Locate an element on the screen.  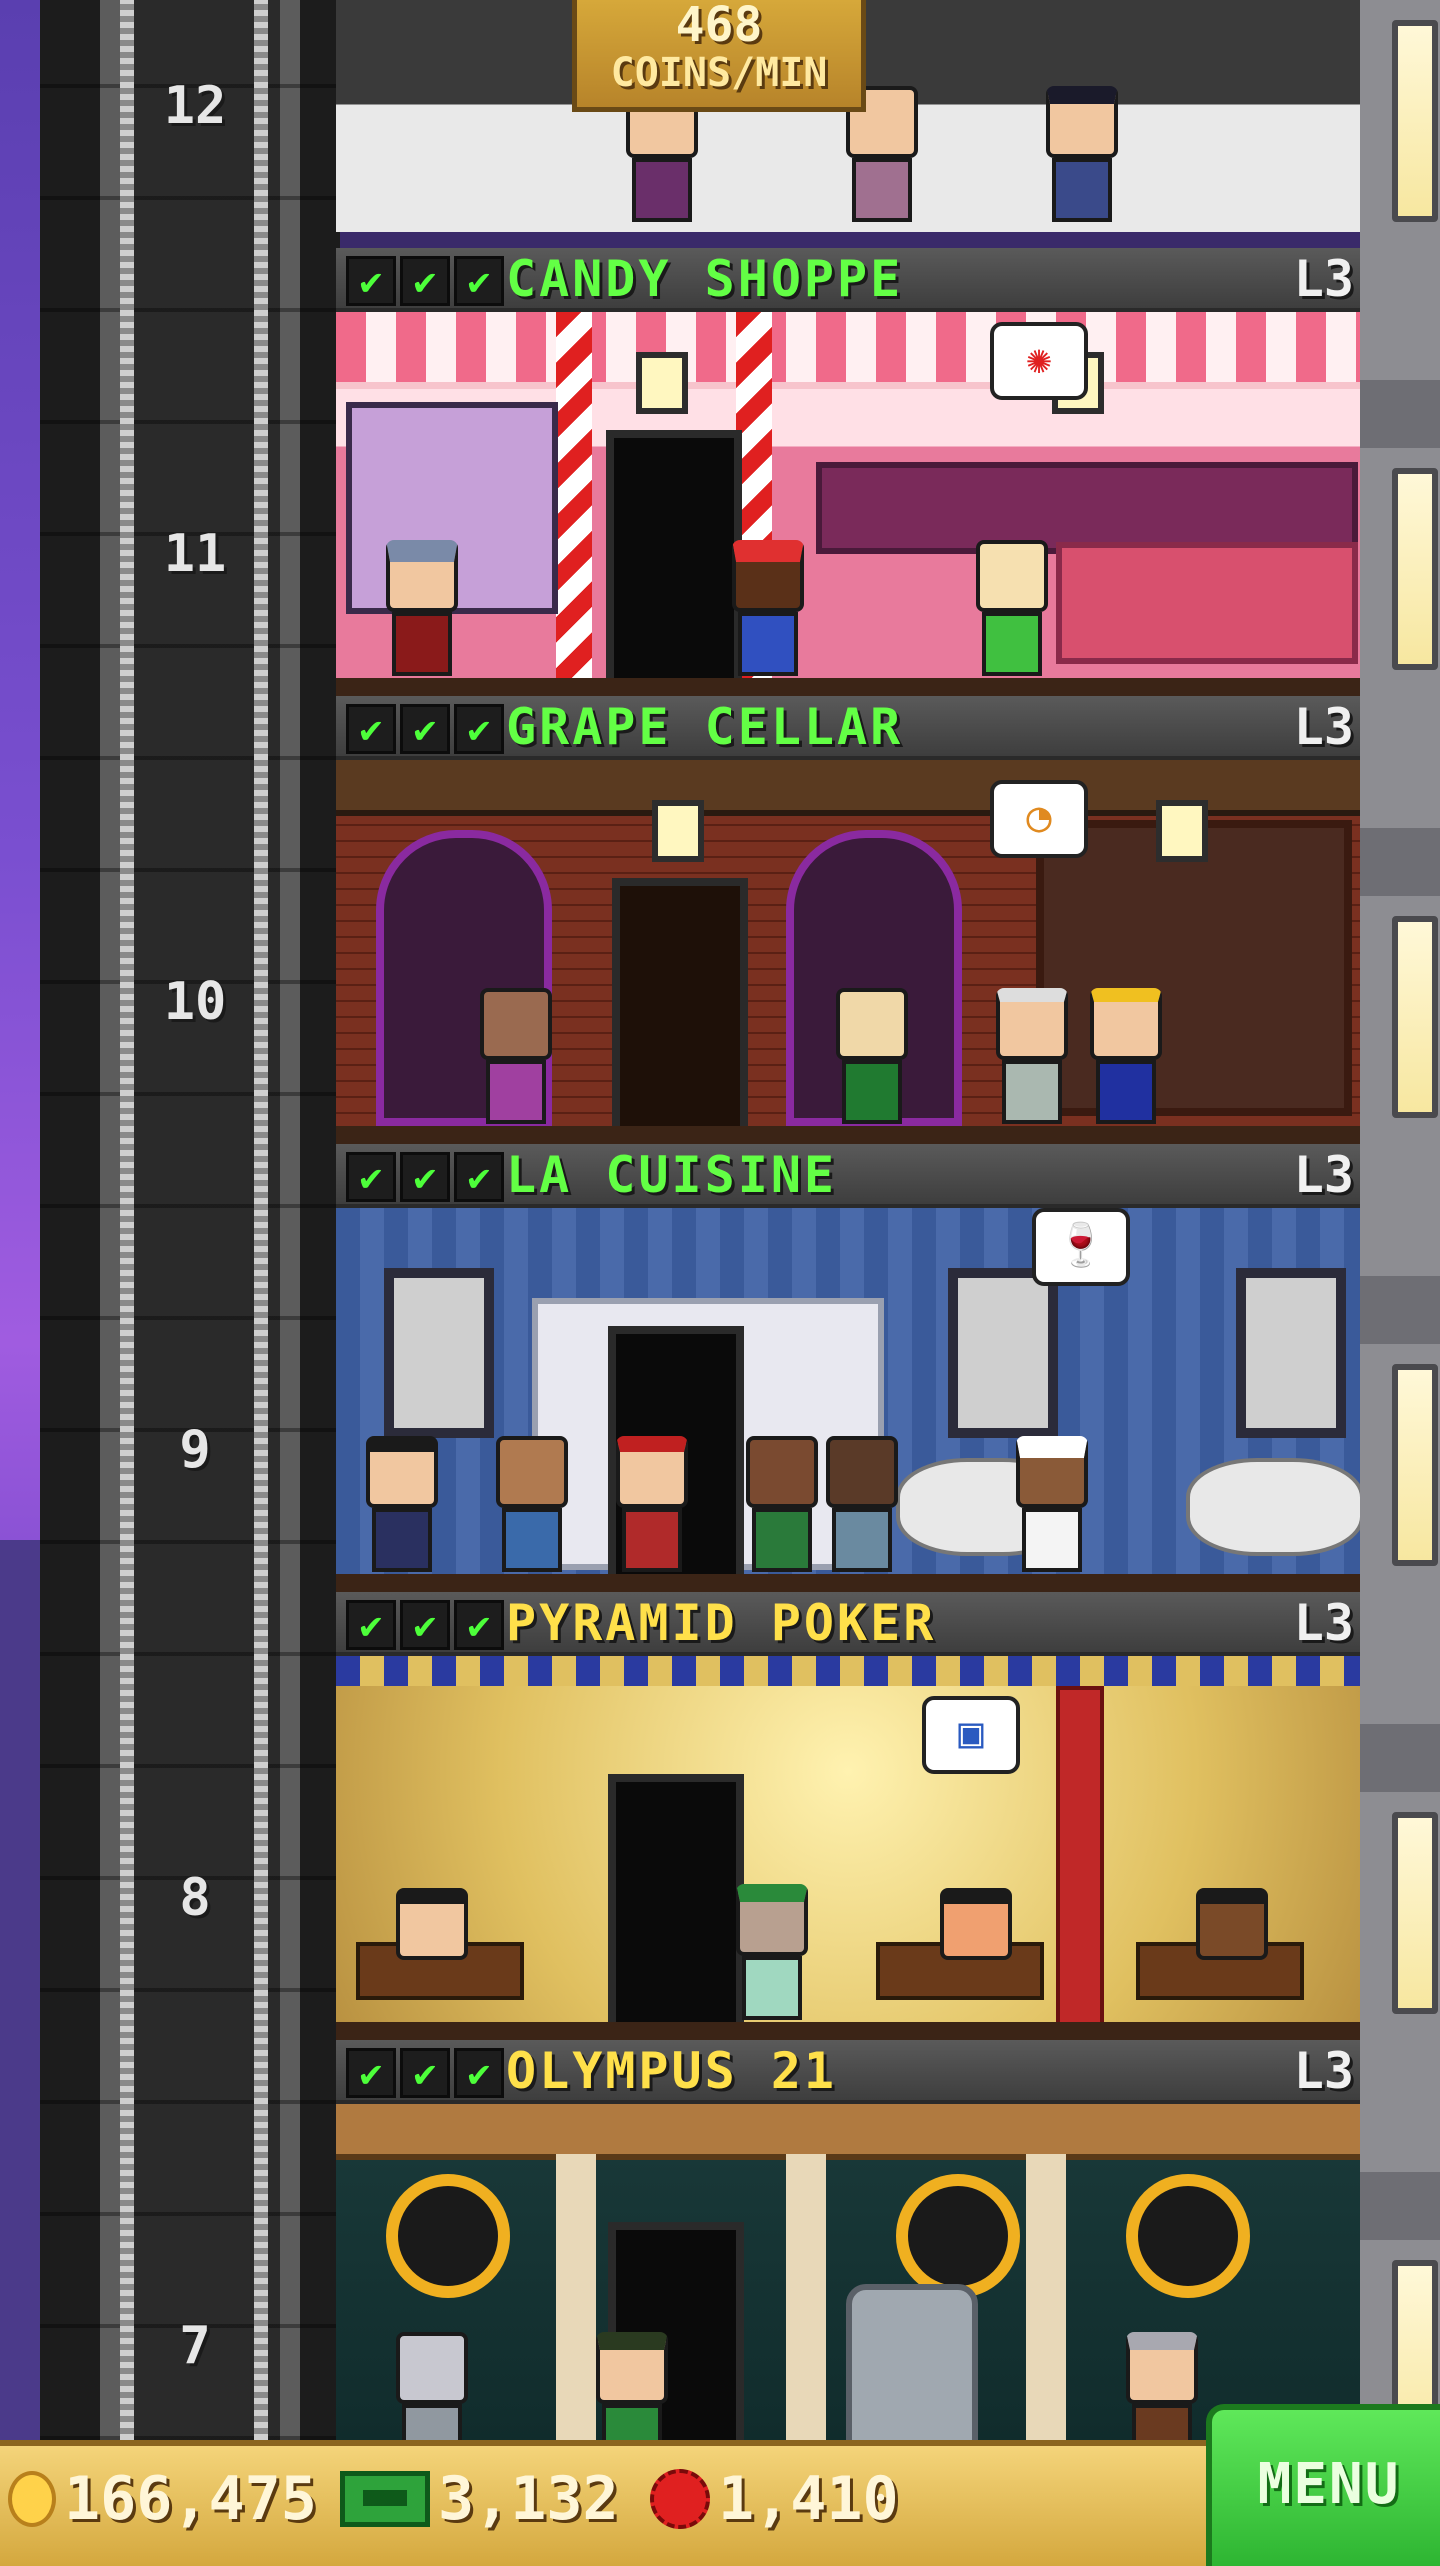
coins-per-minute-value: 468 is located at coordinates (719, 26).